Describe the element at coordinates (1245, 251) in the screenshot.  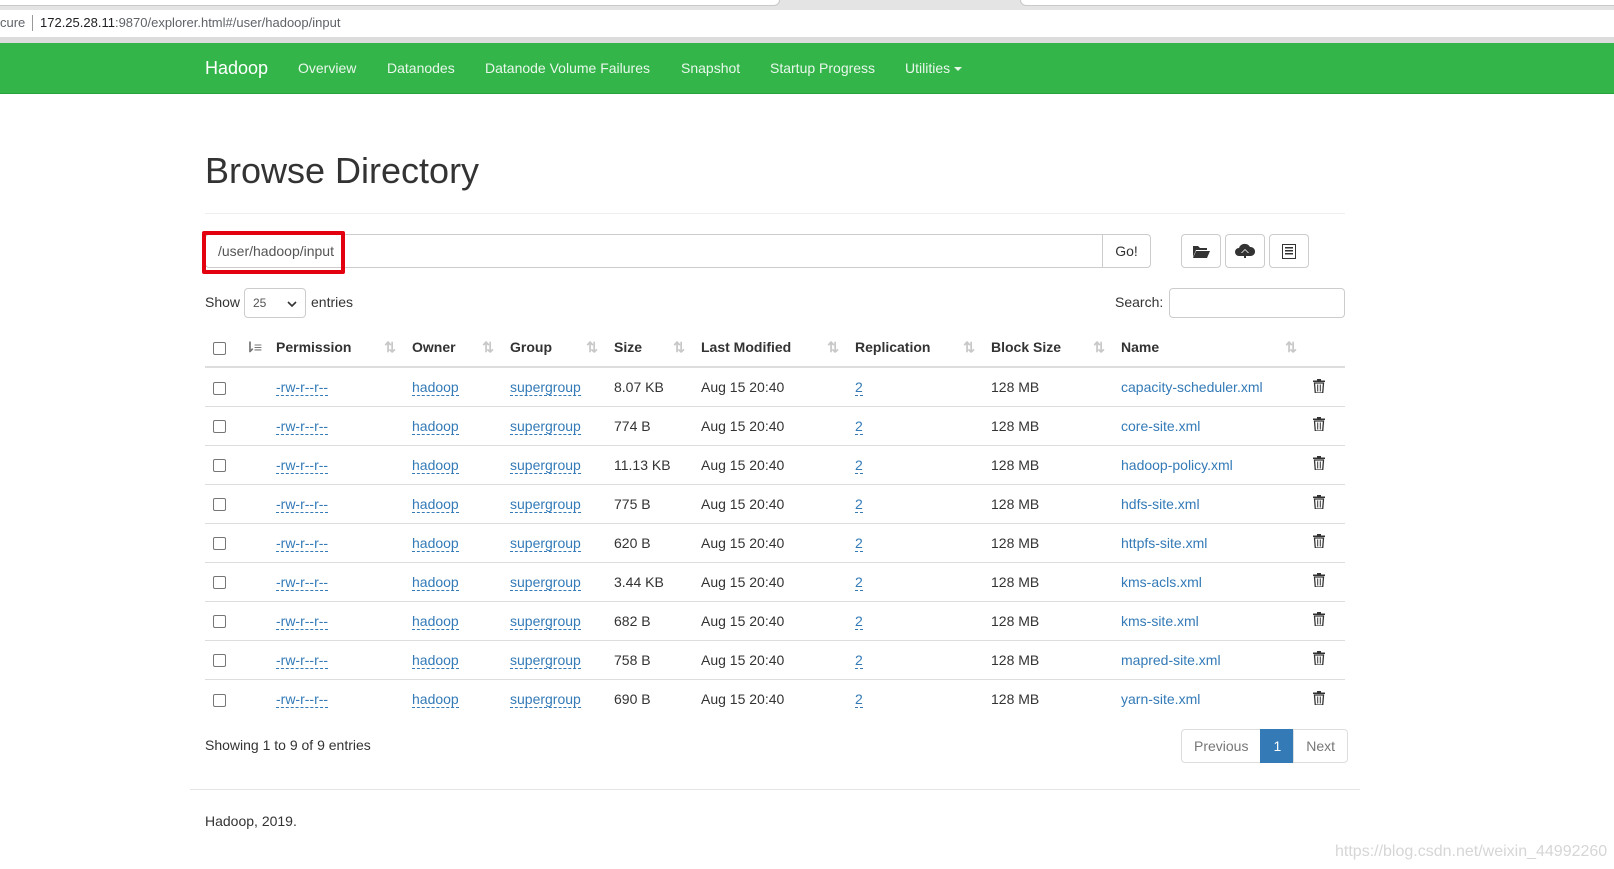
I see `upload-files-button` at that location.